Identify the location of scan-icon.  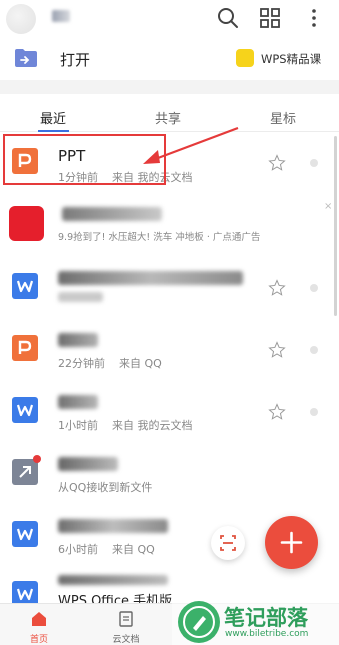
(228, 543).